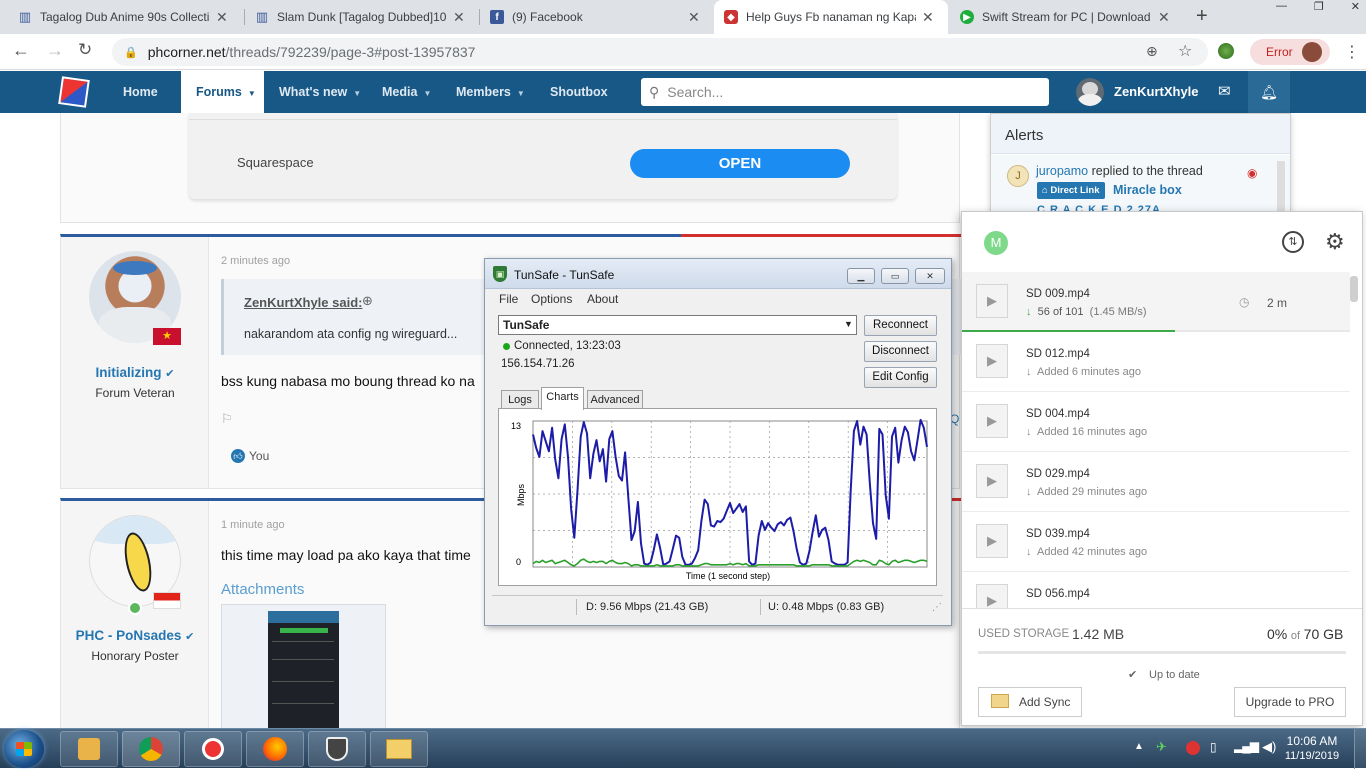 The height and width of the screenshot is (769, 1366). What do you see at coordinates (1156, 542) in the screenshot?
I see `list-item: ▶ SD 039.mp4 ↓ Added 42 minutes ago` at bounding box center [1156, 542].